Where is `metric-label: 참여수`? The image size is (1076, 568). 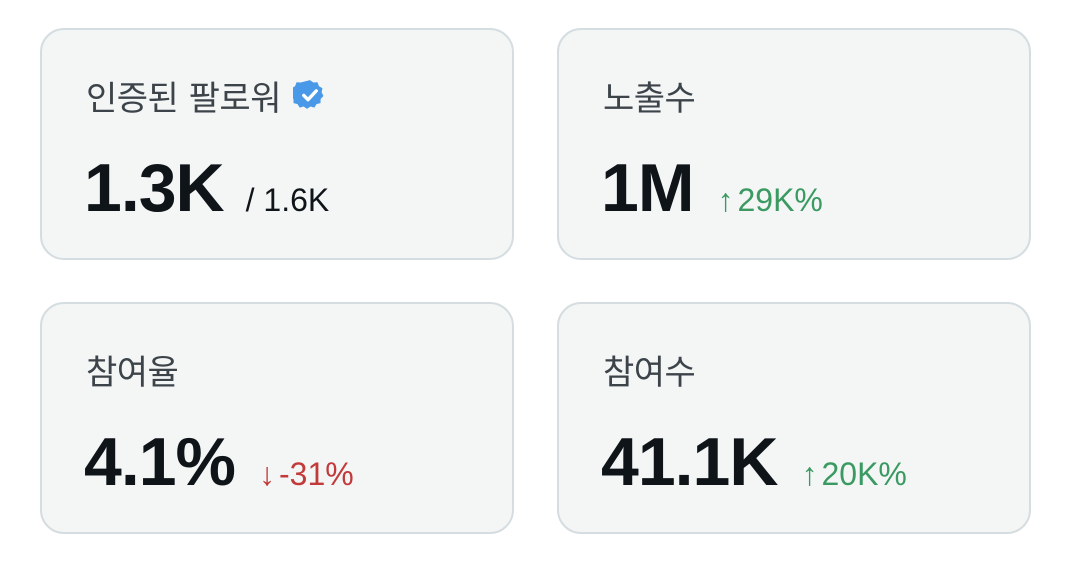 metric-label: 참여수 is located at coordinates (649, 372).